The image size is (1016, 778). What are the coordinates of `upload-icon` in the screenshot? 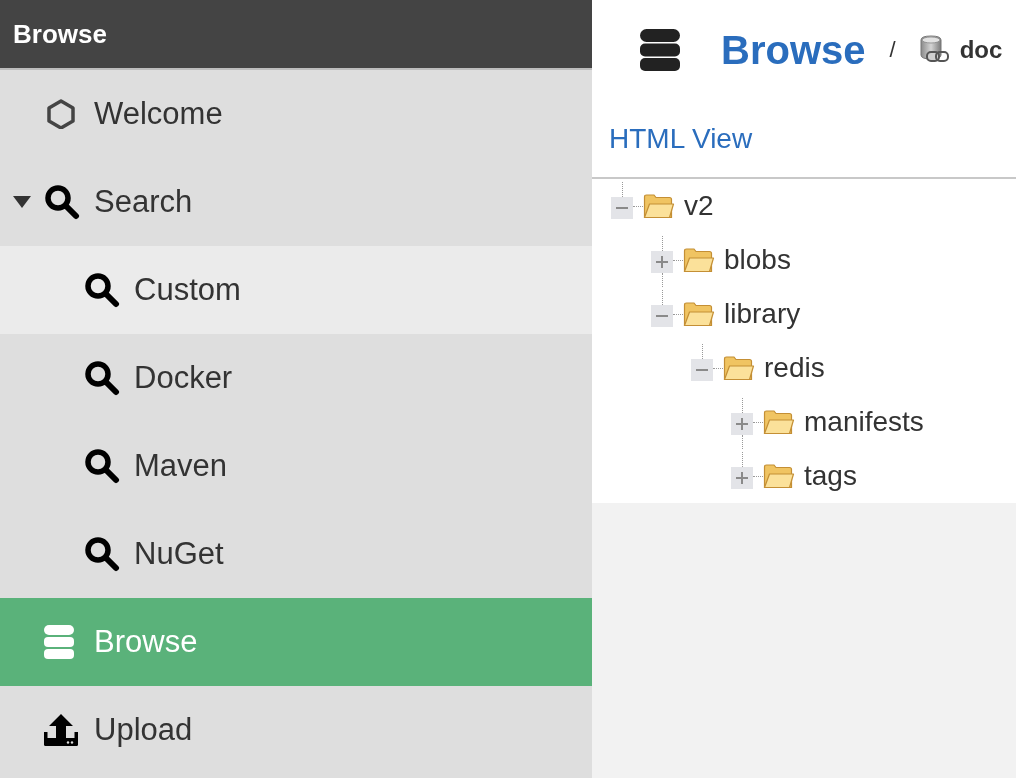 It's located at (61, 730).